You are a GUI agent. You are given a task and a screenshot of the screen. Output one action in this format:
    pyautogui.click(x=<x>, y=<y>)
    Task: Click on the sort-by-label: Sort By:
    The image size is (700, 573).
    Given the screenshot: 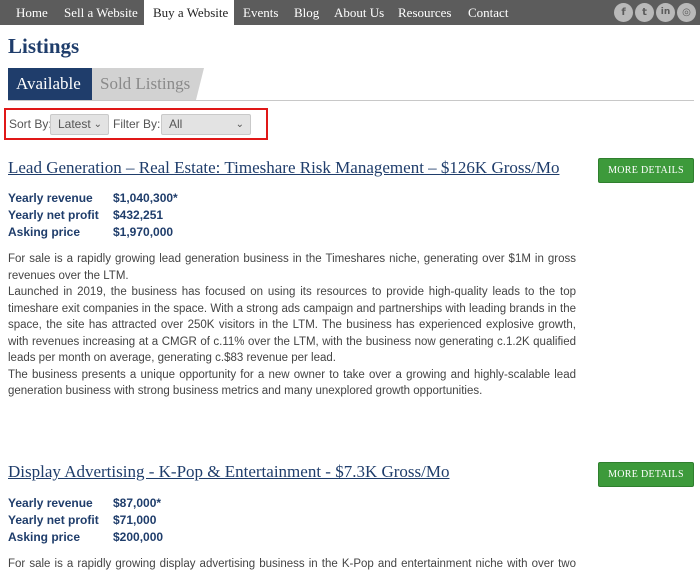 What is the action you would take?
    pyautogui.click(x=30, y=124)
    